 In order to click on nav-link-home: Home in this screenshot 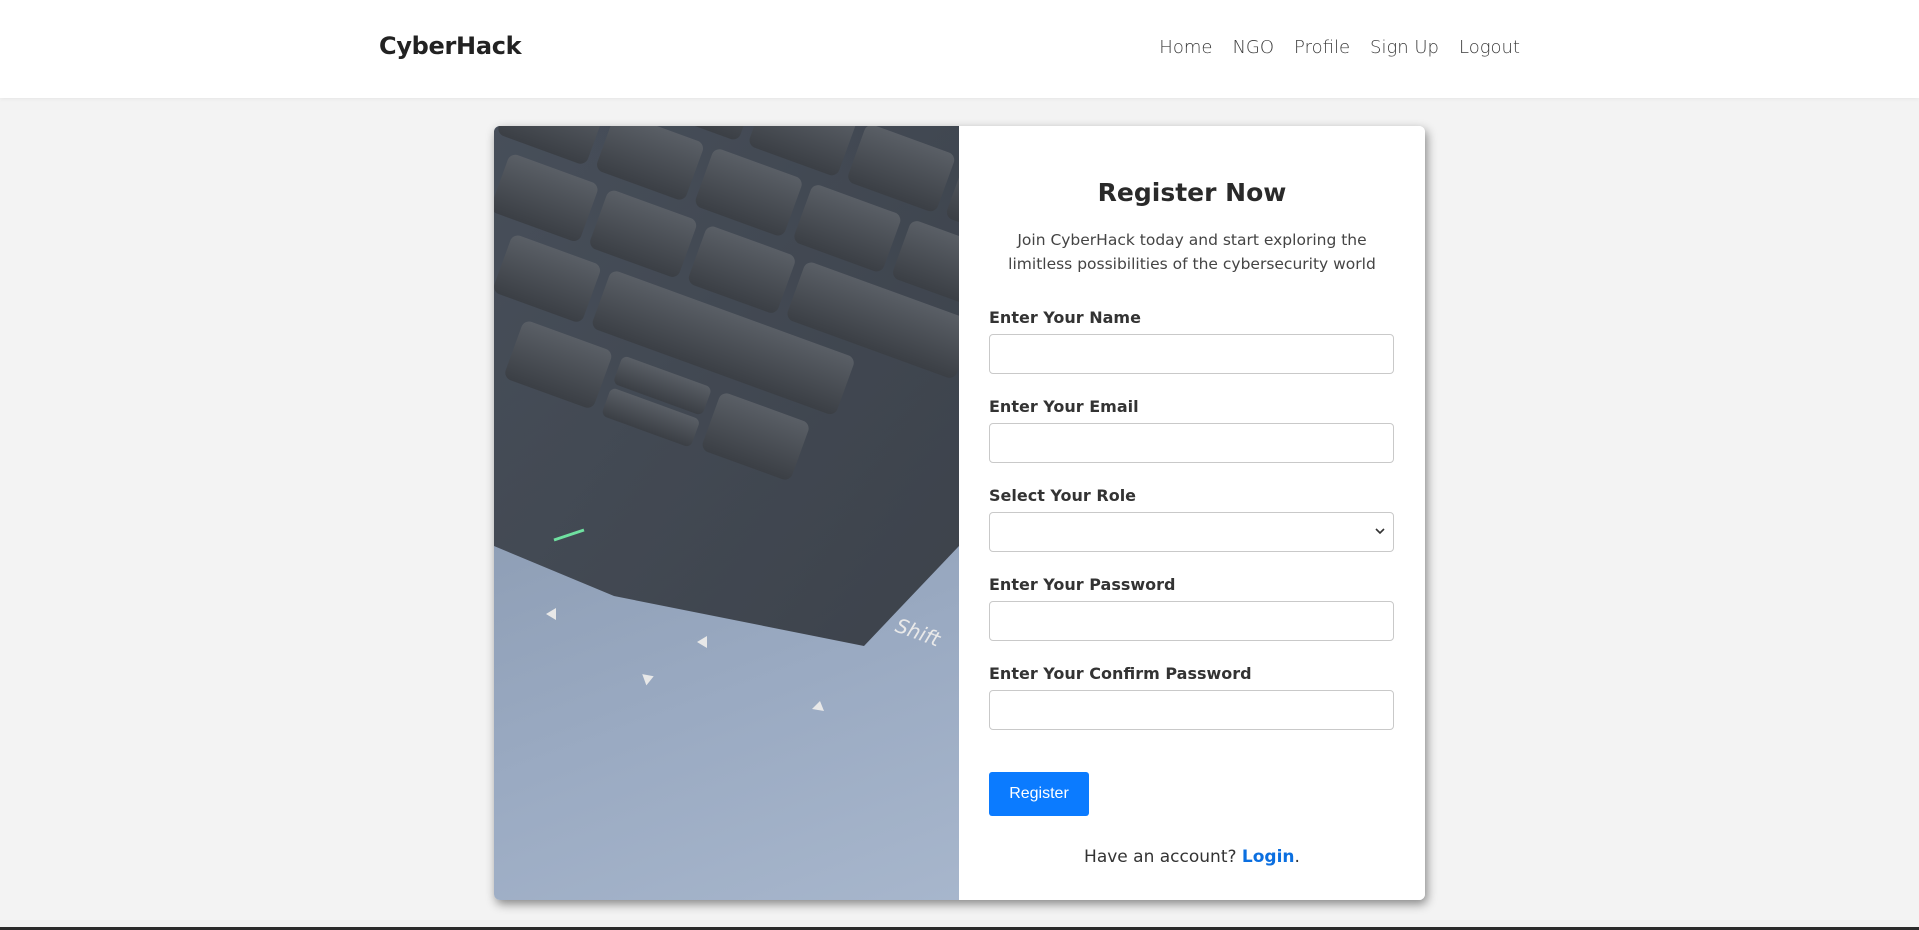, I will do `click(1185, 47)`.